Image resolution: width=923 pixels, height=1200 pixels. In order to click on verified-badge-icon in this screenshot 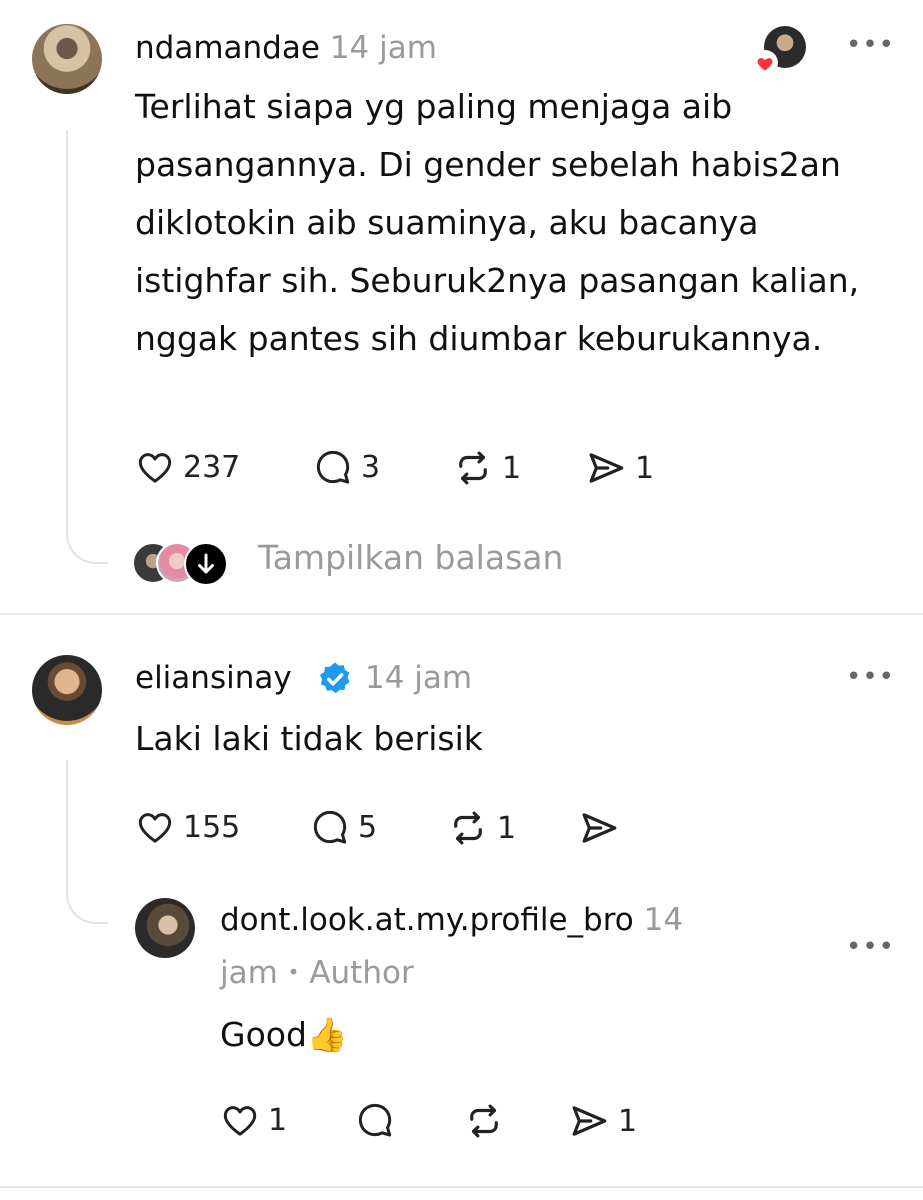, I will do `click(335, 679)`.